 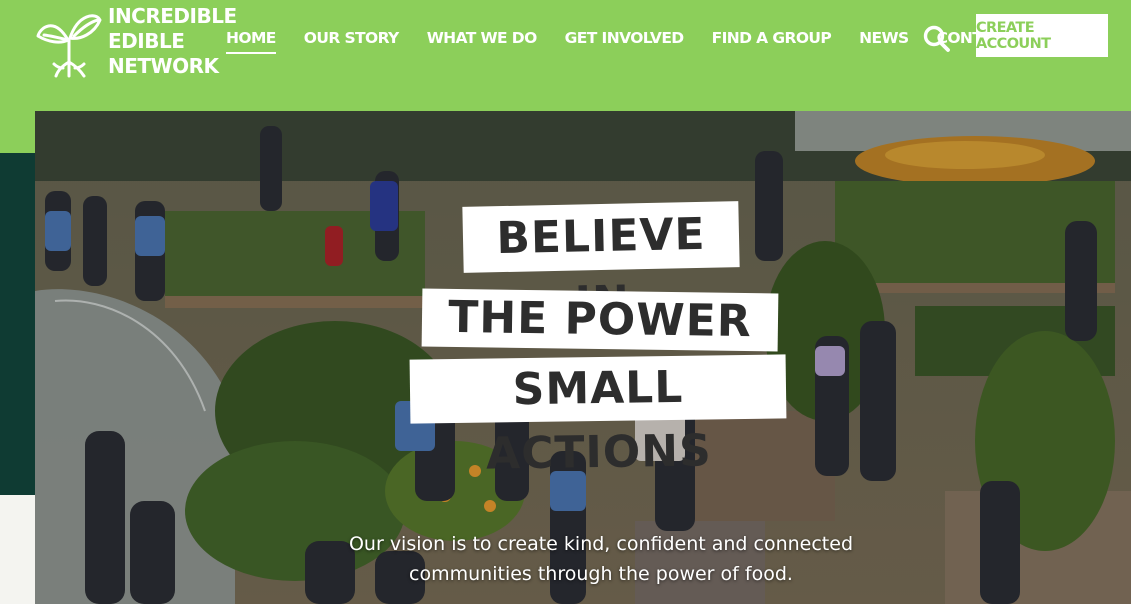 I want to click on vision-line-2: communities through the power of food., so click(x=601, y=574).